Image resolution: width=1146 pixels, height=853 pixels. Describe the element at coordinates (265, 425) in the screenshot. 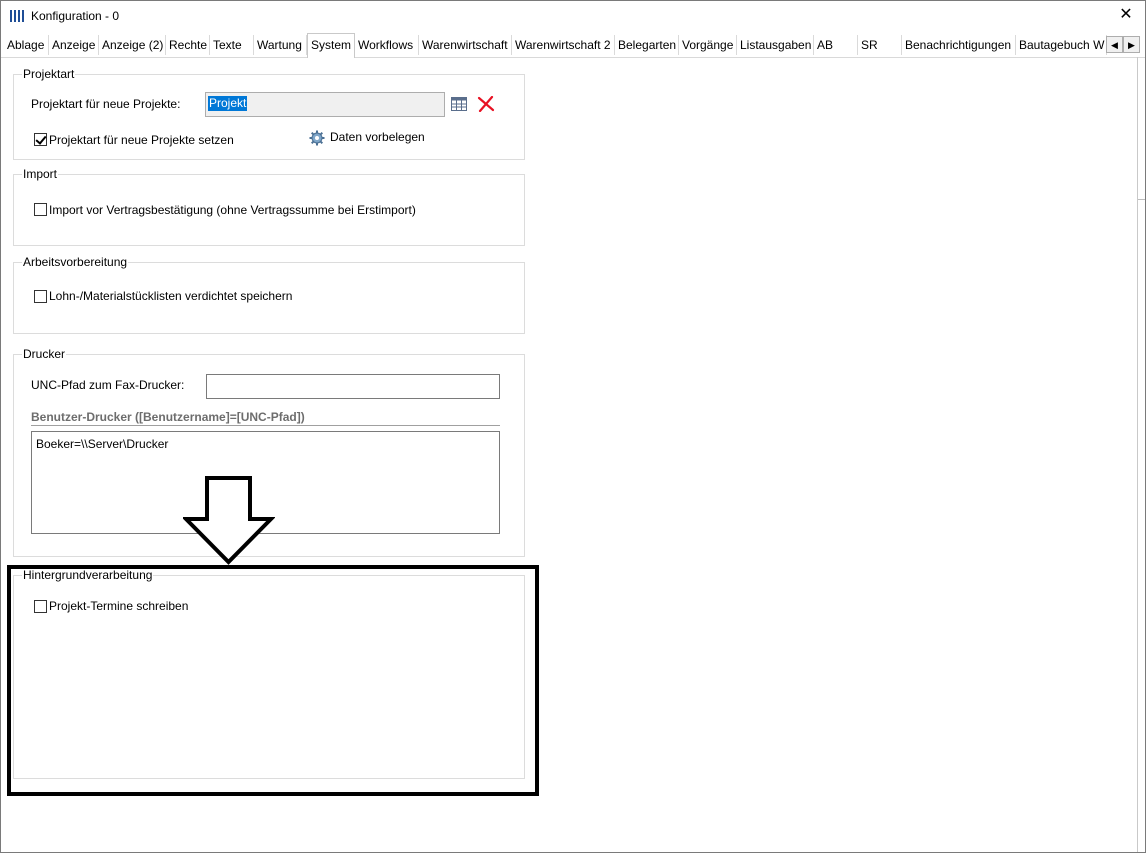

I see `benutzer-drucker-divider` at that location.